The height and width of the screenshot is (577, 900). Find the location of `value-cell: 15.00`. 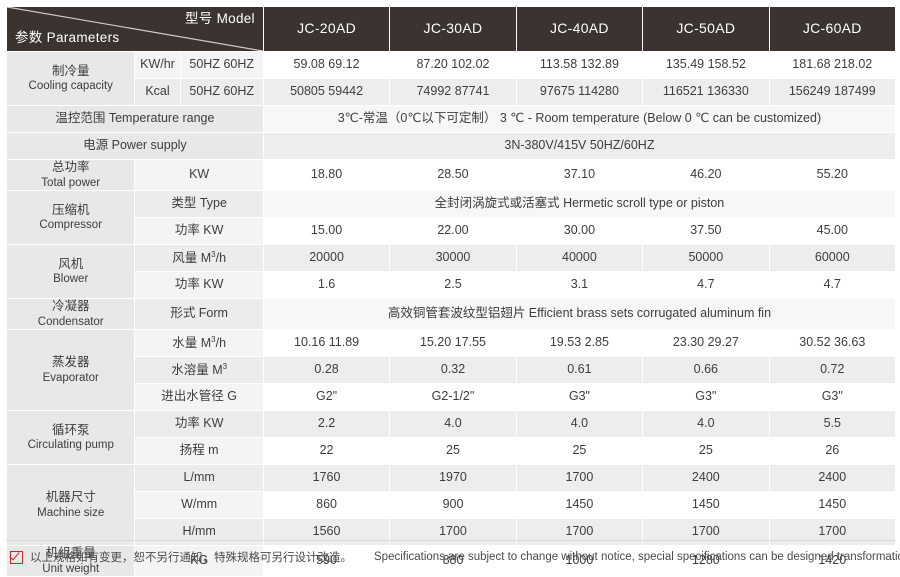

value-cell: 15.00 is located at coordinates (326, 231).